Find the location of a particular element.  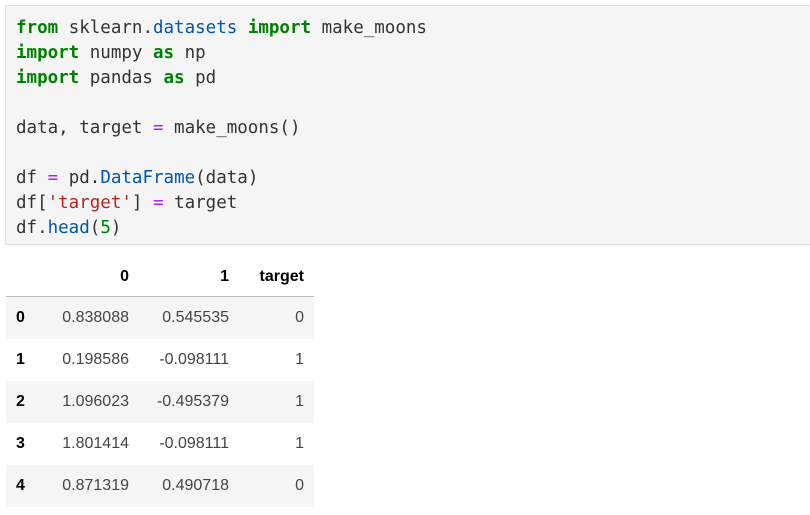

code-token: df. is located at coordinates (32, 228).